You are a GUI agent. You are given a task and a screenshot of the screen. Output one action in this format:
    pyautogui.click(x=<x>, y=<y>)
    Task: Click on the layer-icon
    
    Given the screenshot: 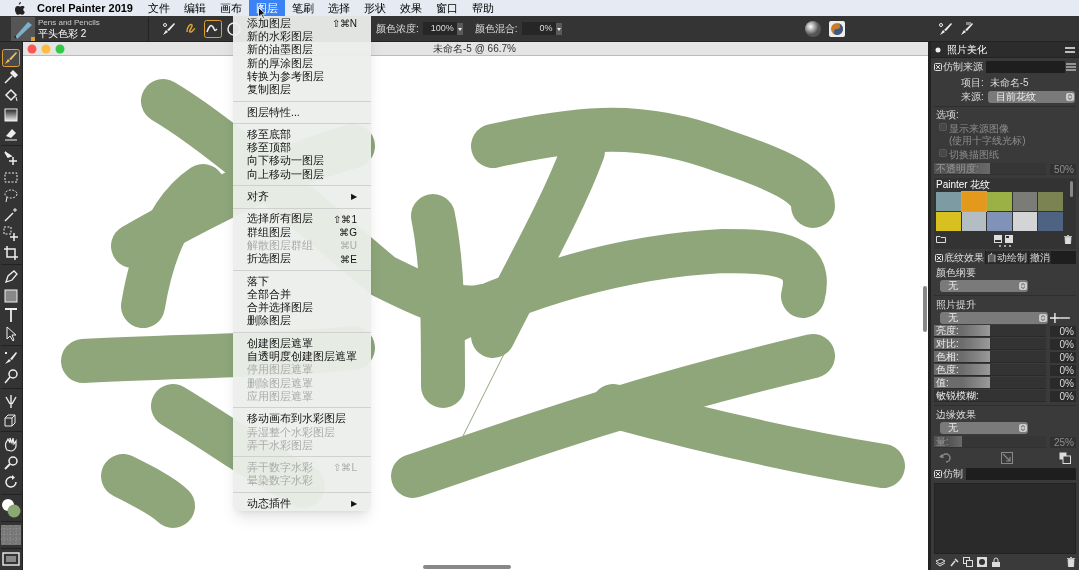 What is the action you would take?
    pyautogui.click(x=940, y=562)
    